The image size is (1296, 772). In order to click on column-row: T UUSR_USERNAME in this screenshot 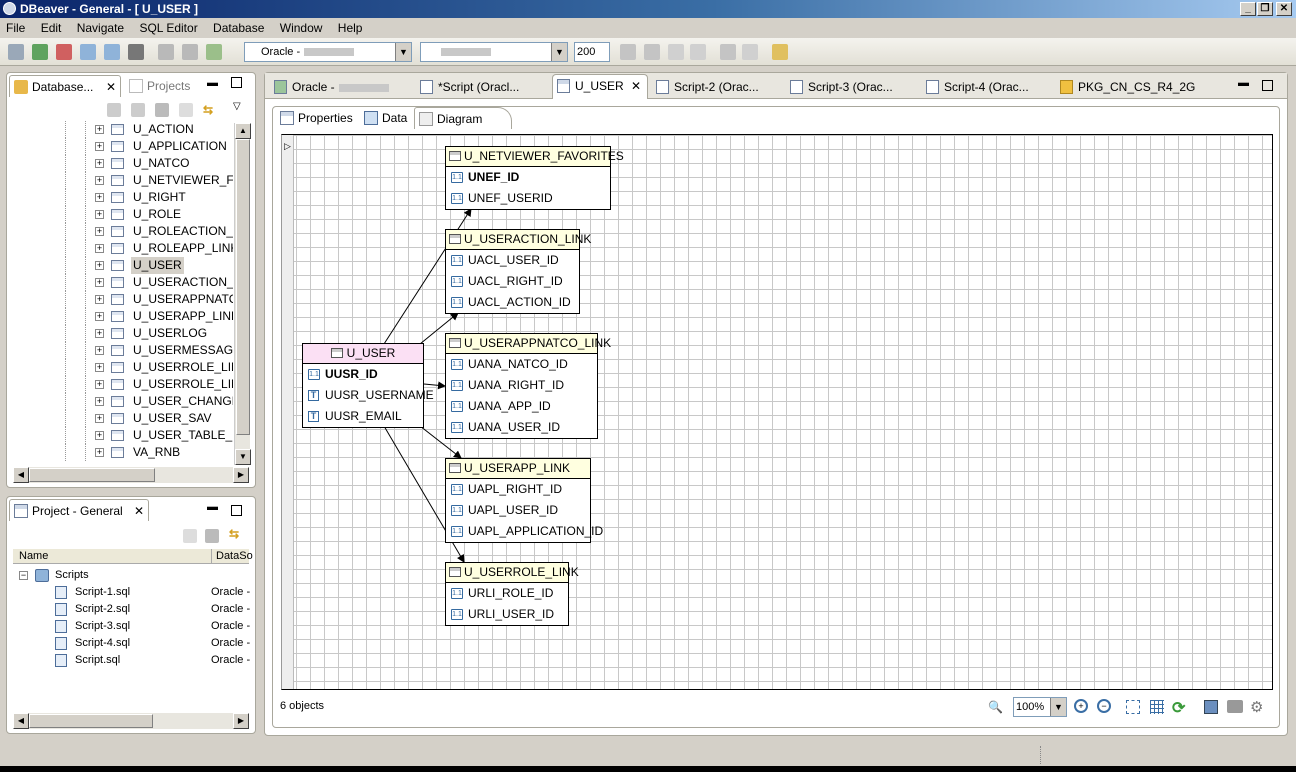, I will do `click(368, 395)`.